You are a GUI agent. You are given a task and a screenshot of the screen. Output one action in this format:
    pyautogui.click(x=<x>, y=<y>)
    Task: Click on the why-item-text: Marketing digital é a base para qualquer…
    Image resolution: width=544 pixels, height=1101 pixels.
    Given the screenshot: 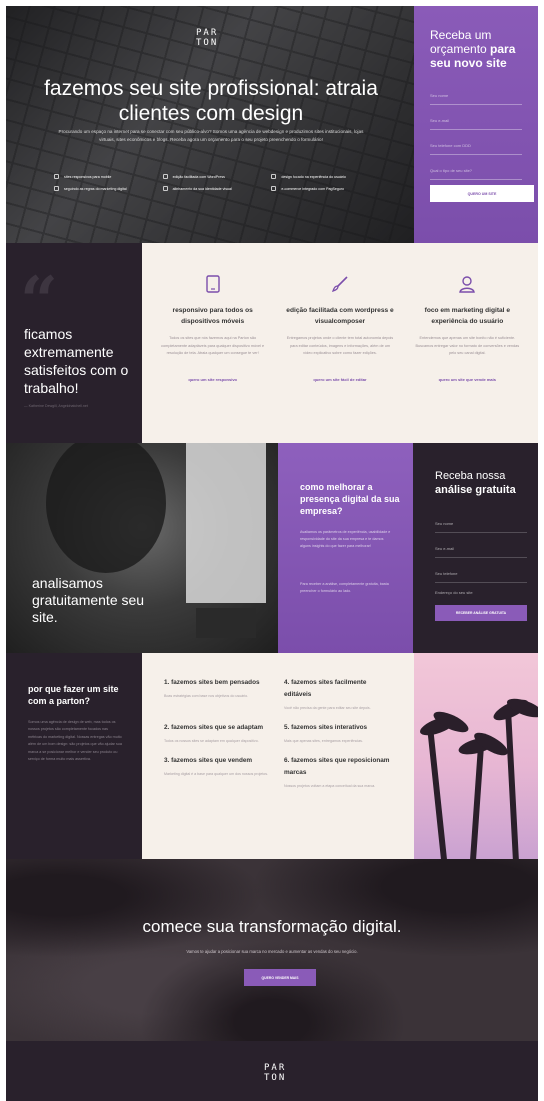 What is the action you would take?
    pyautogui.click(x=216, y=774)
    